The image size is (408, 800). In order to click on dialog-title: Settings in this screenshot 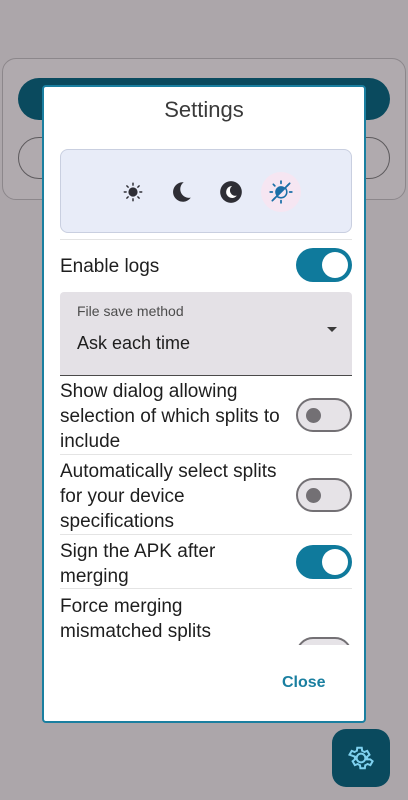, I will do `click(204, 109)`.